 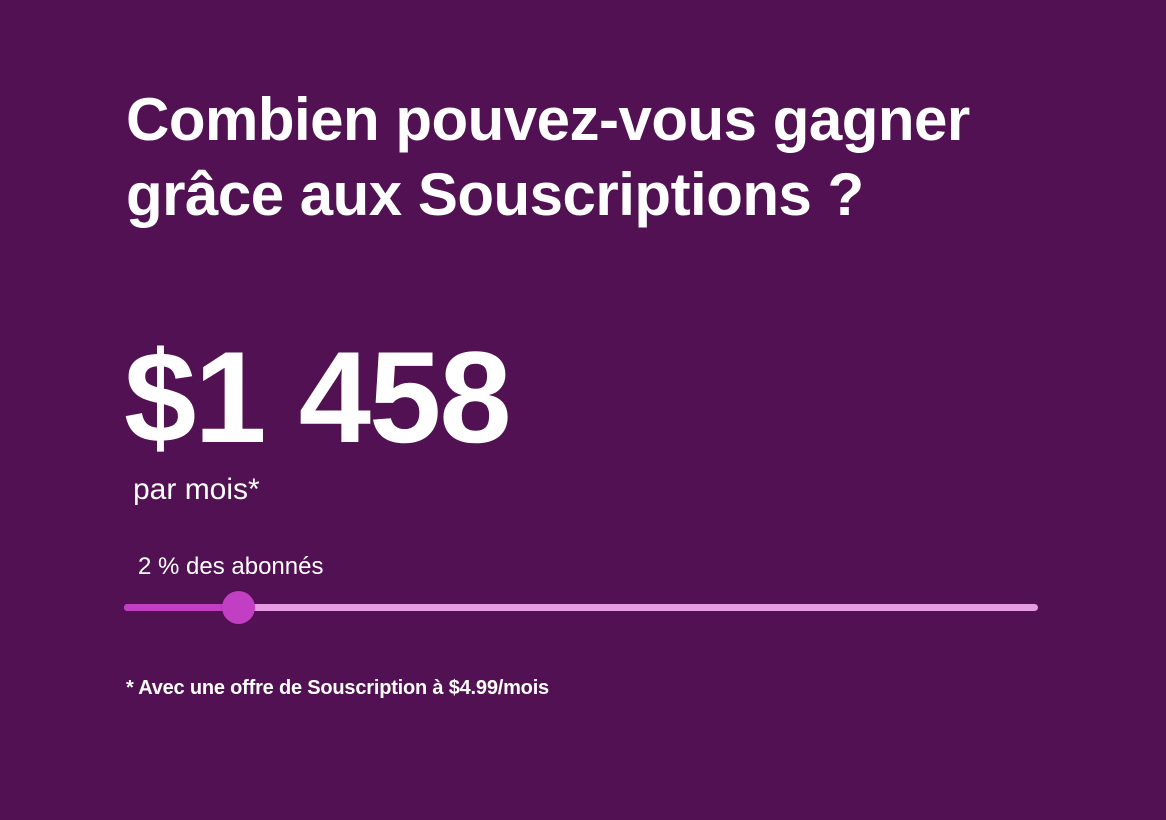 I want to click on slider-track, so click(x=581, y=607).